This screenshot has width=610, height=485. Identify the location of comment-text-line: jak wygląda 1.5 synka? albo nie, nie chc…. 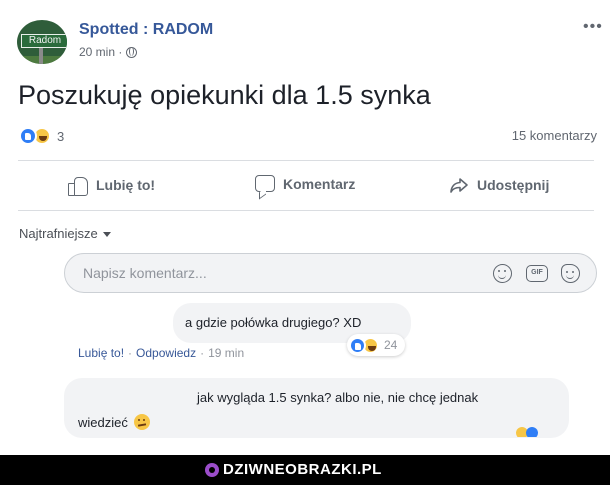
(338, 397).